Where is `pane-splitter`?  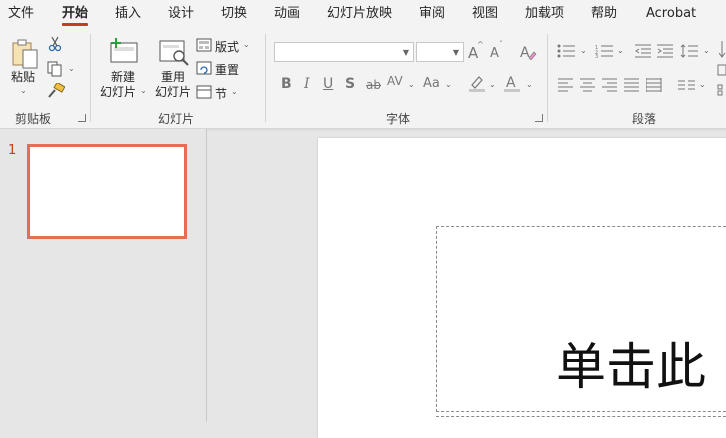 pane-splitter is located at coordinates (206, 275).